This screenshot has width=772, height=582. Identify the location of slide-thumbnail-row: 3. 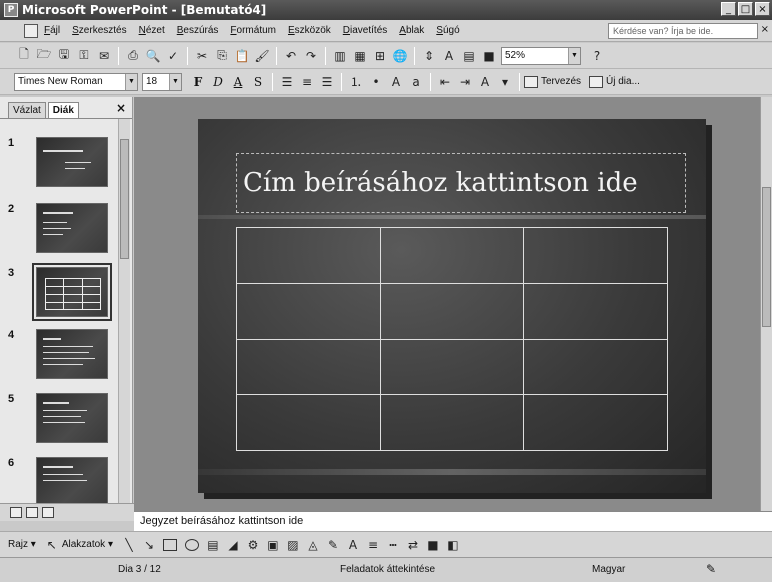
(60, 294).